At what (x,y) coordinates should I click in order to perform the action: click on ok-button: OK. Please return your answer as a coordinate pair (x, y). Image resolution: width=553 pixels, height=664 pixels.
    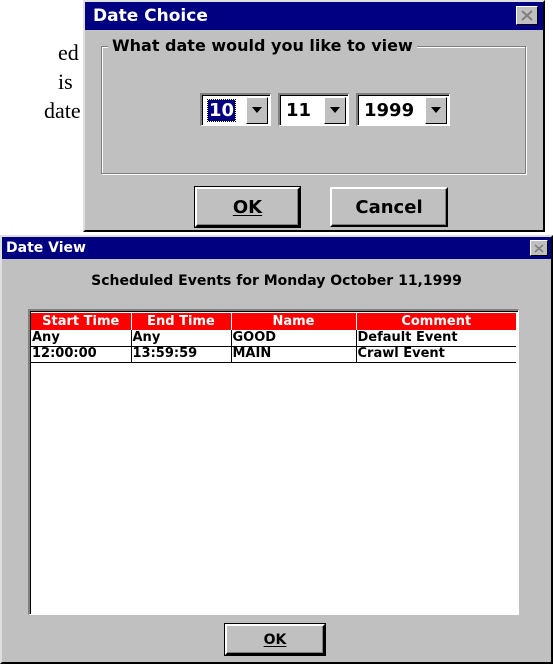
    Looking at the image, I should click on (247, 207).